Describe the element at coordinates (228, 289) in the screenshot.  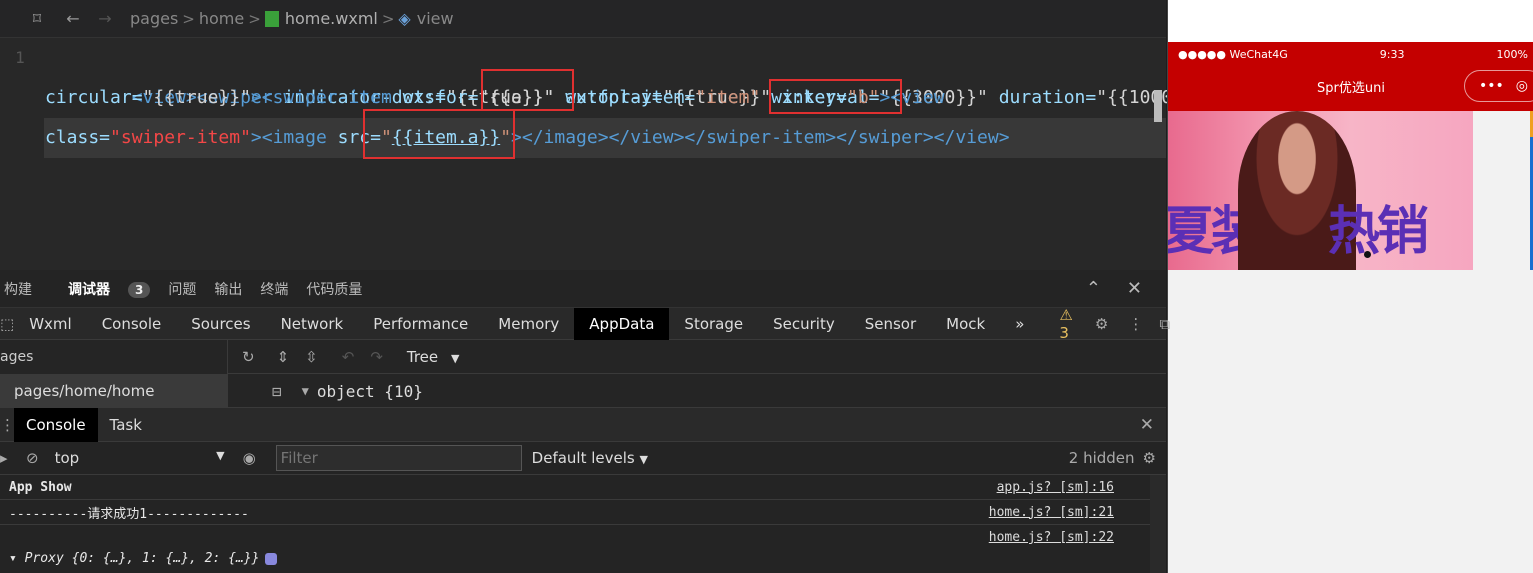
I see `tab-output: 输出` at that location.